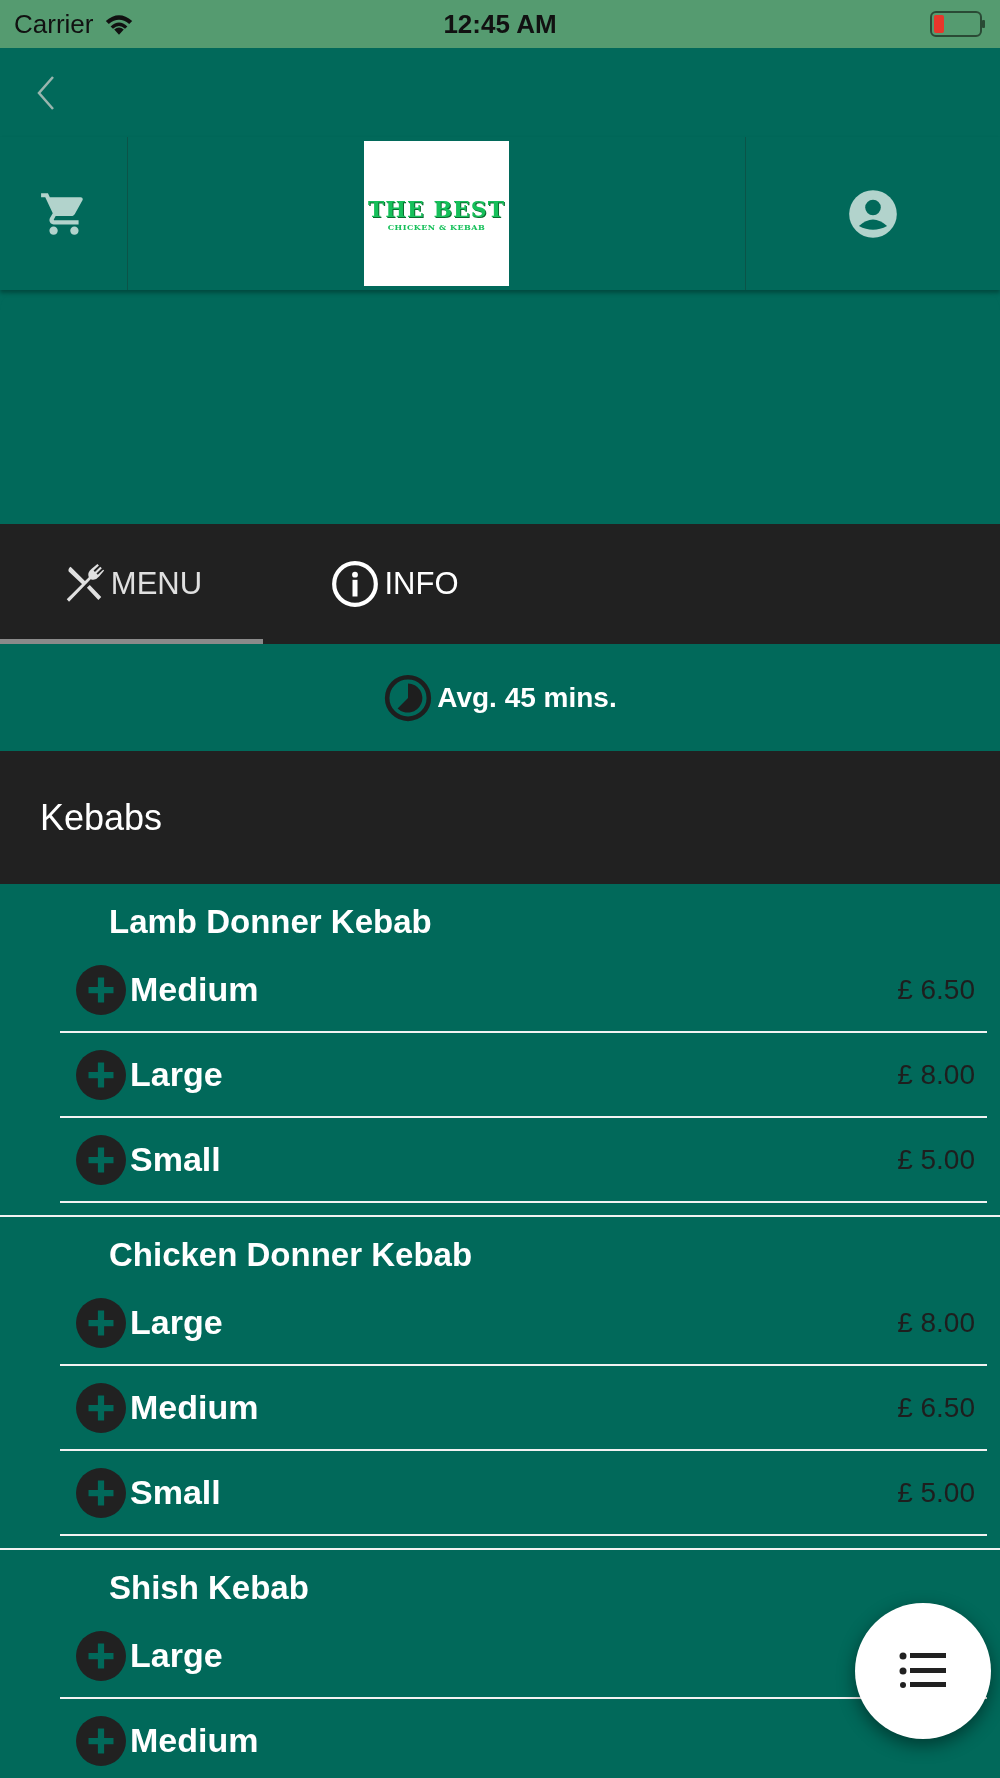  Describe the element at coordinates (873, 213) in the screenshot. I see `account-icon` at that location.